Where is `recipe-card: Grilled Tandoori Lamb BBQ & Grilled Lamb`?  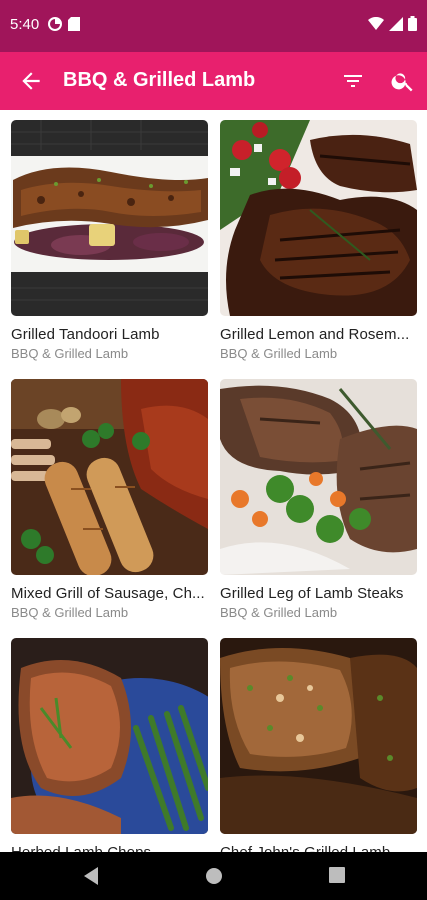 recipe-card: Grilled Tandoori Lamb BBQ & Grilled Lamb is located at coordinates (109, 240).